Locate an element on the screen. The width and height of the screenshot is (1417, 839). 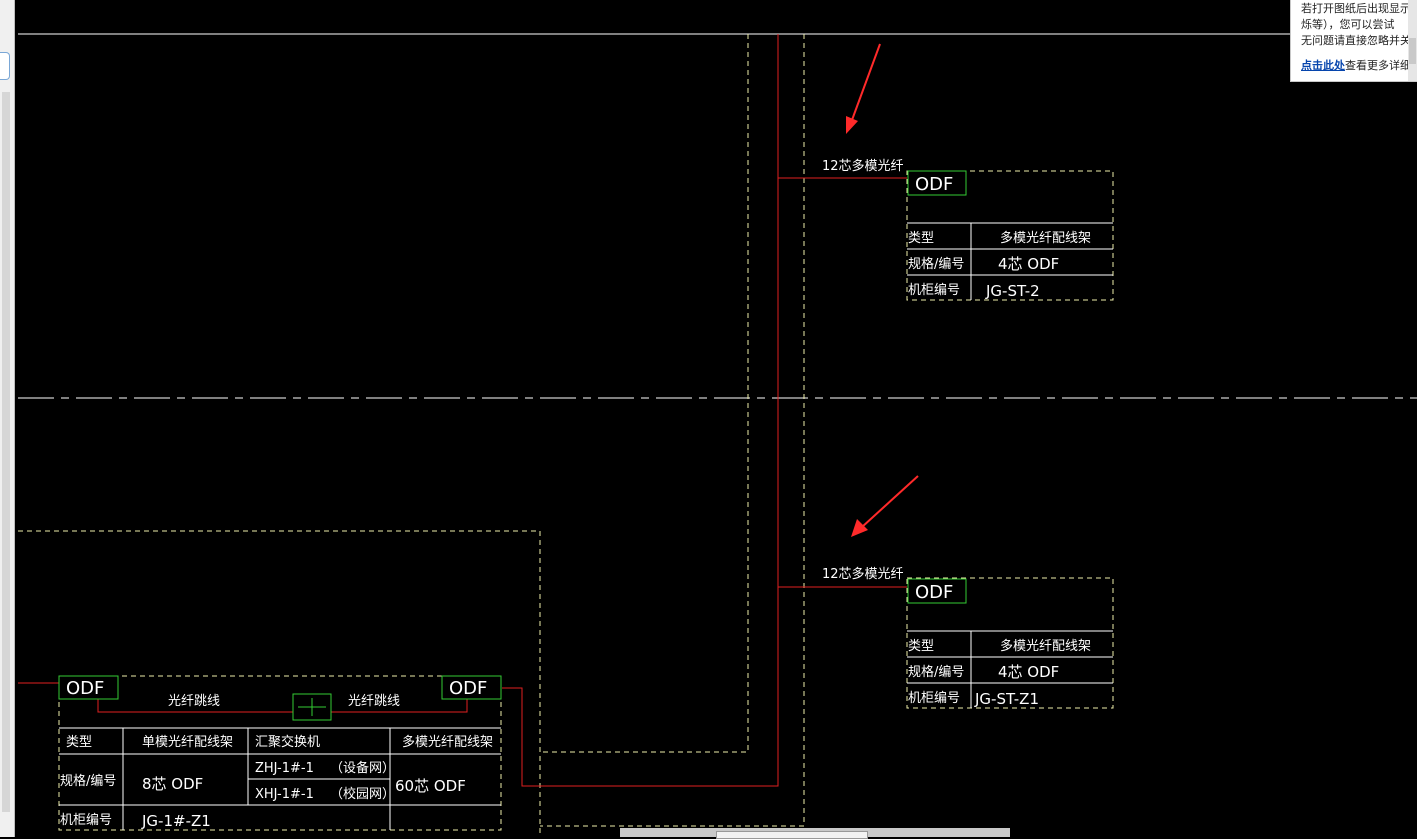
cable-label-top: 12芯多模光纤 is located at coordinates (863, 166).